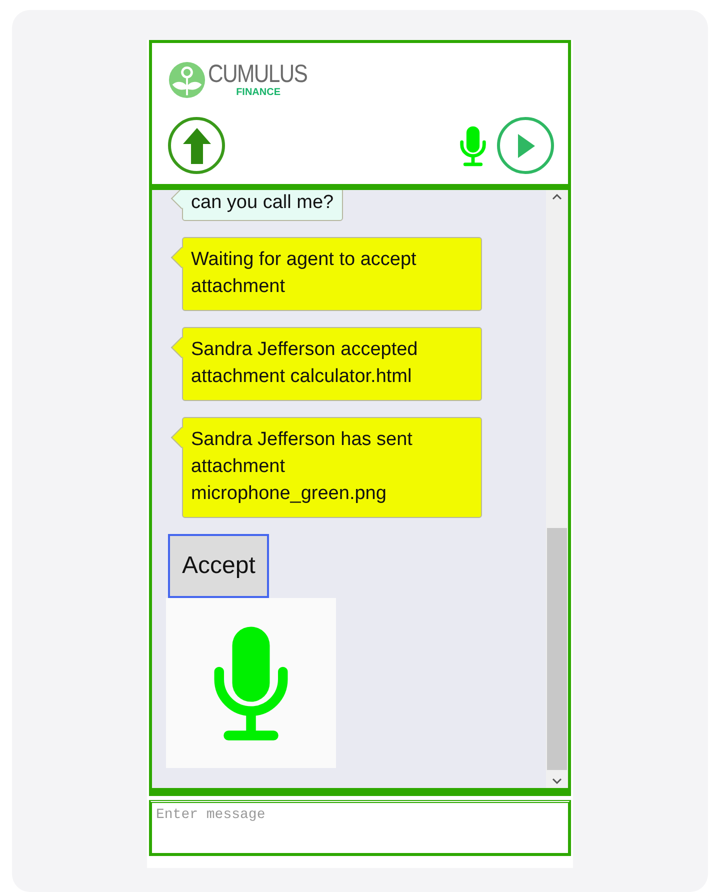  Describe the element at coordinates (557, 649) in the screenshot. I see `scrollbar-thumb` at that location.